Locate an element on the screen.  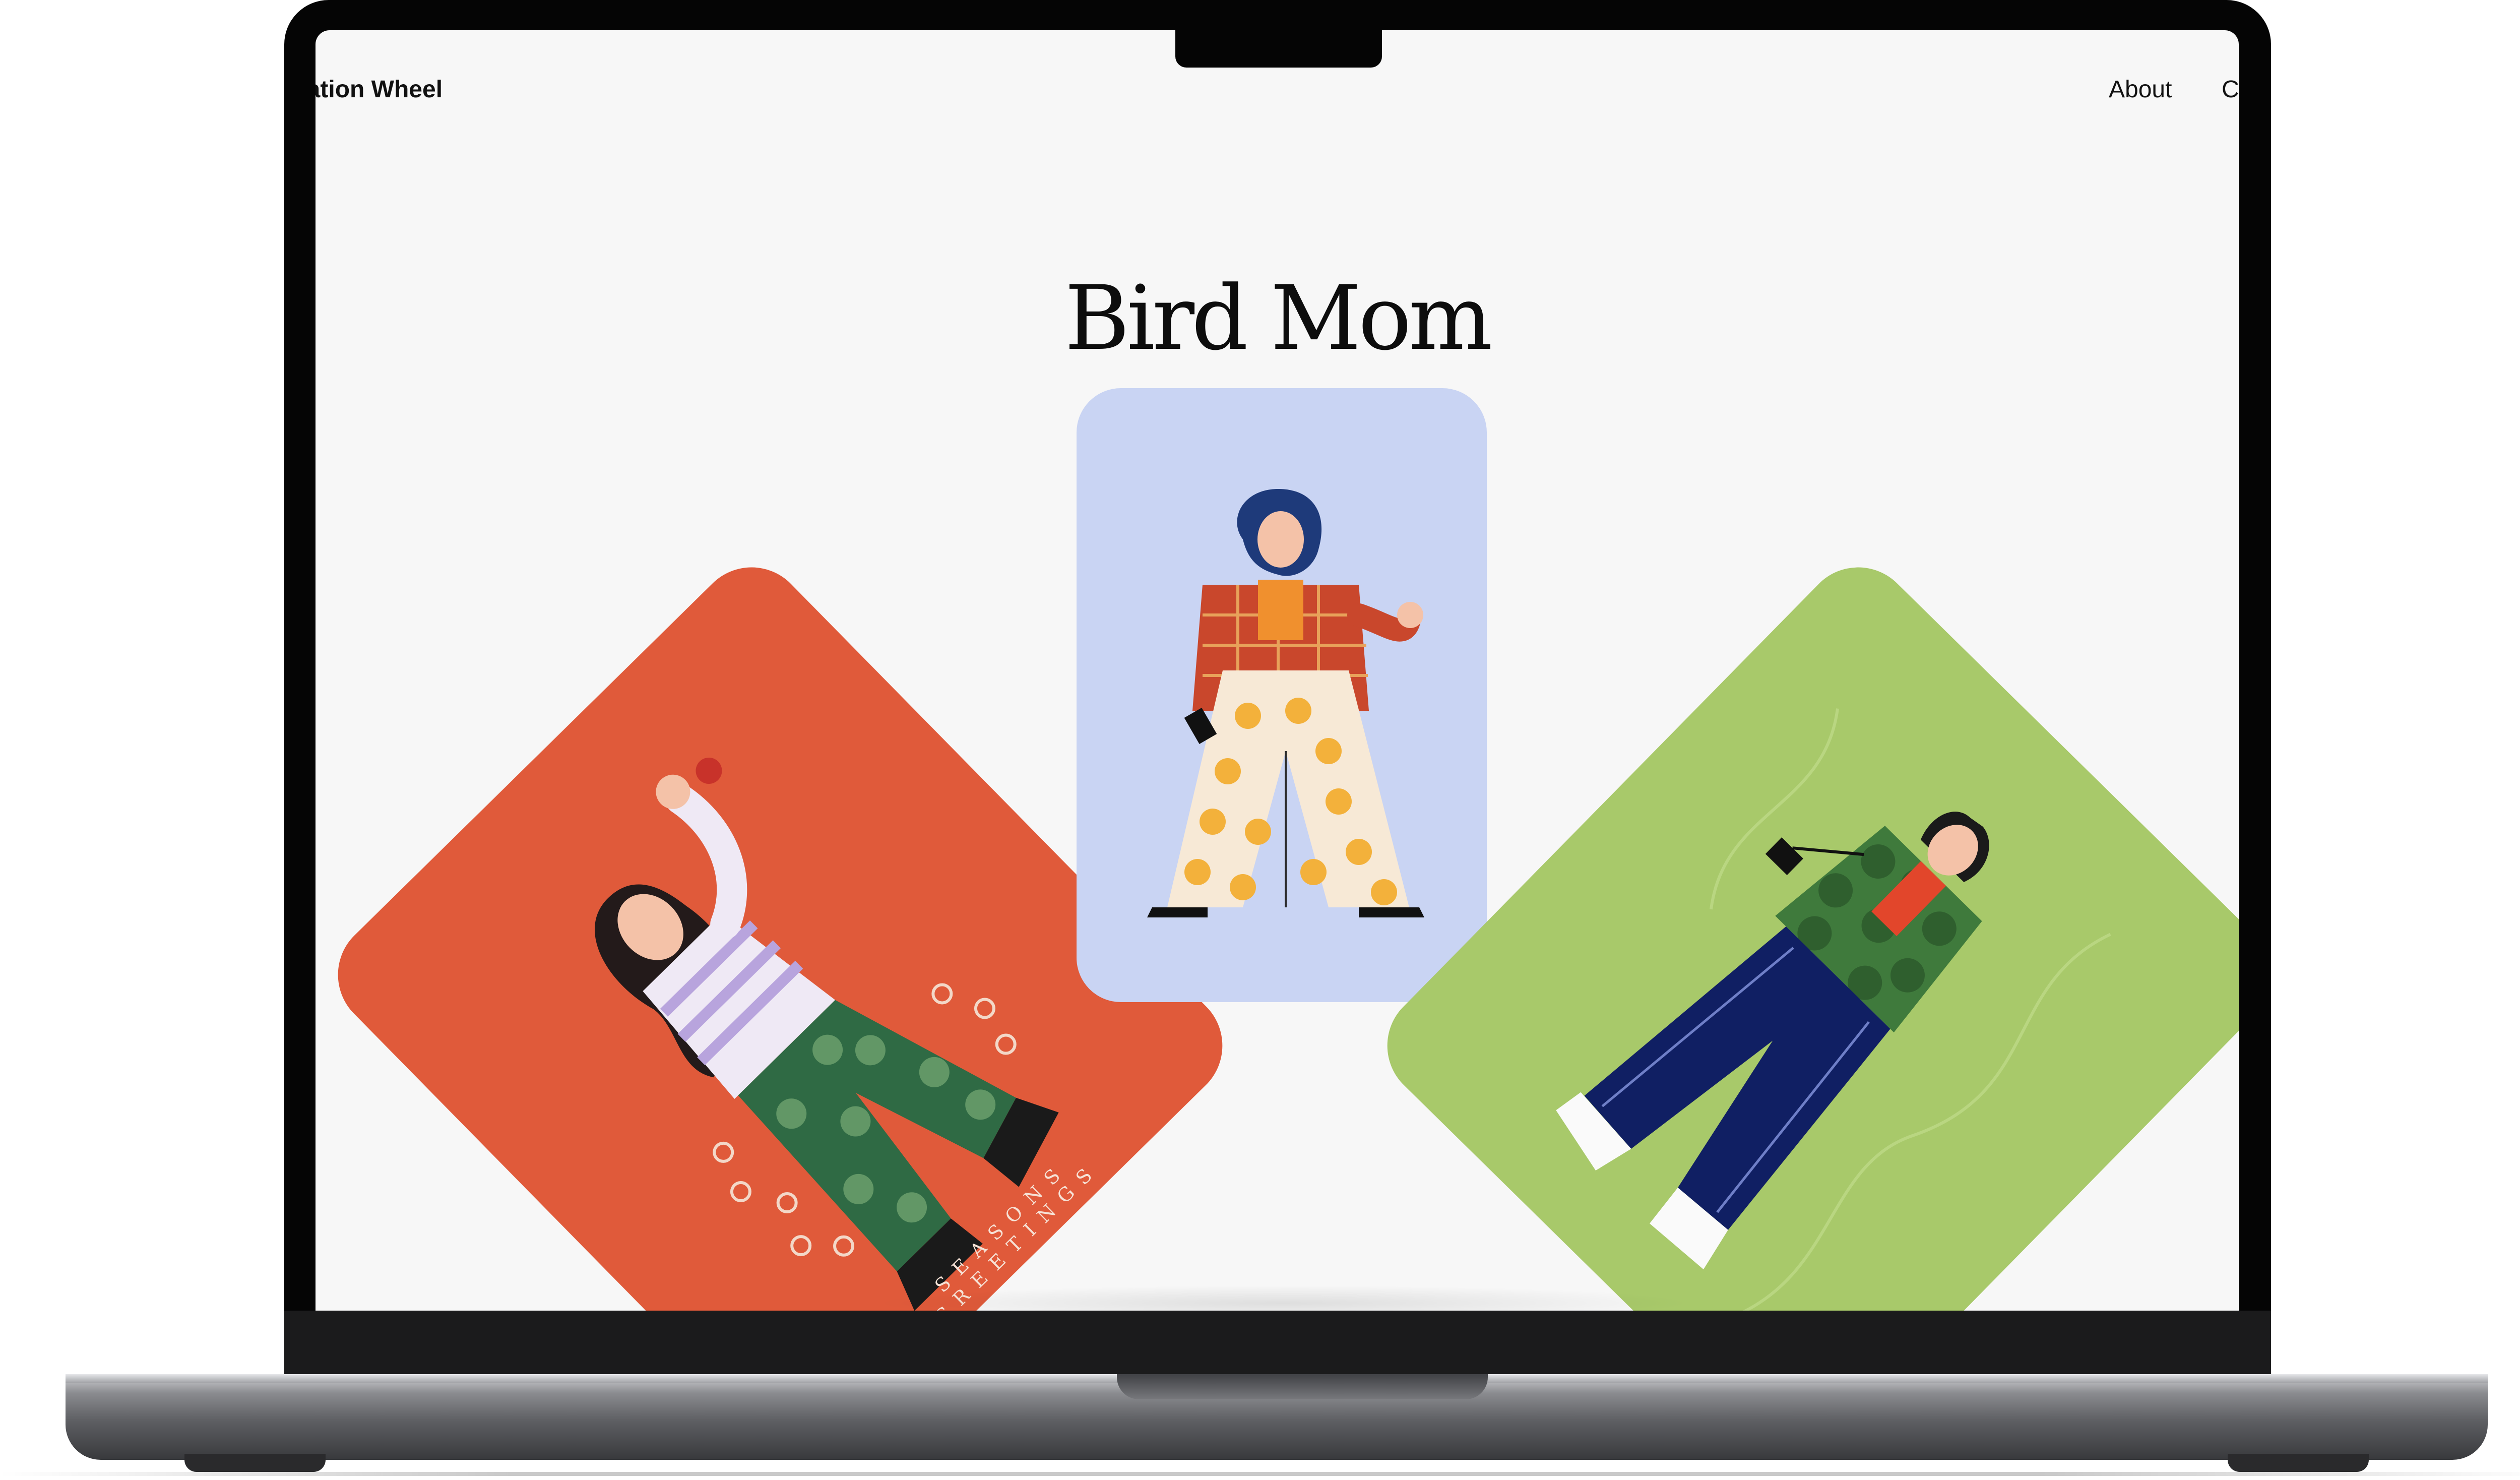
blue-card-illustration is located at coordinates (1282, 695).